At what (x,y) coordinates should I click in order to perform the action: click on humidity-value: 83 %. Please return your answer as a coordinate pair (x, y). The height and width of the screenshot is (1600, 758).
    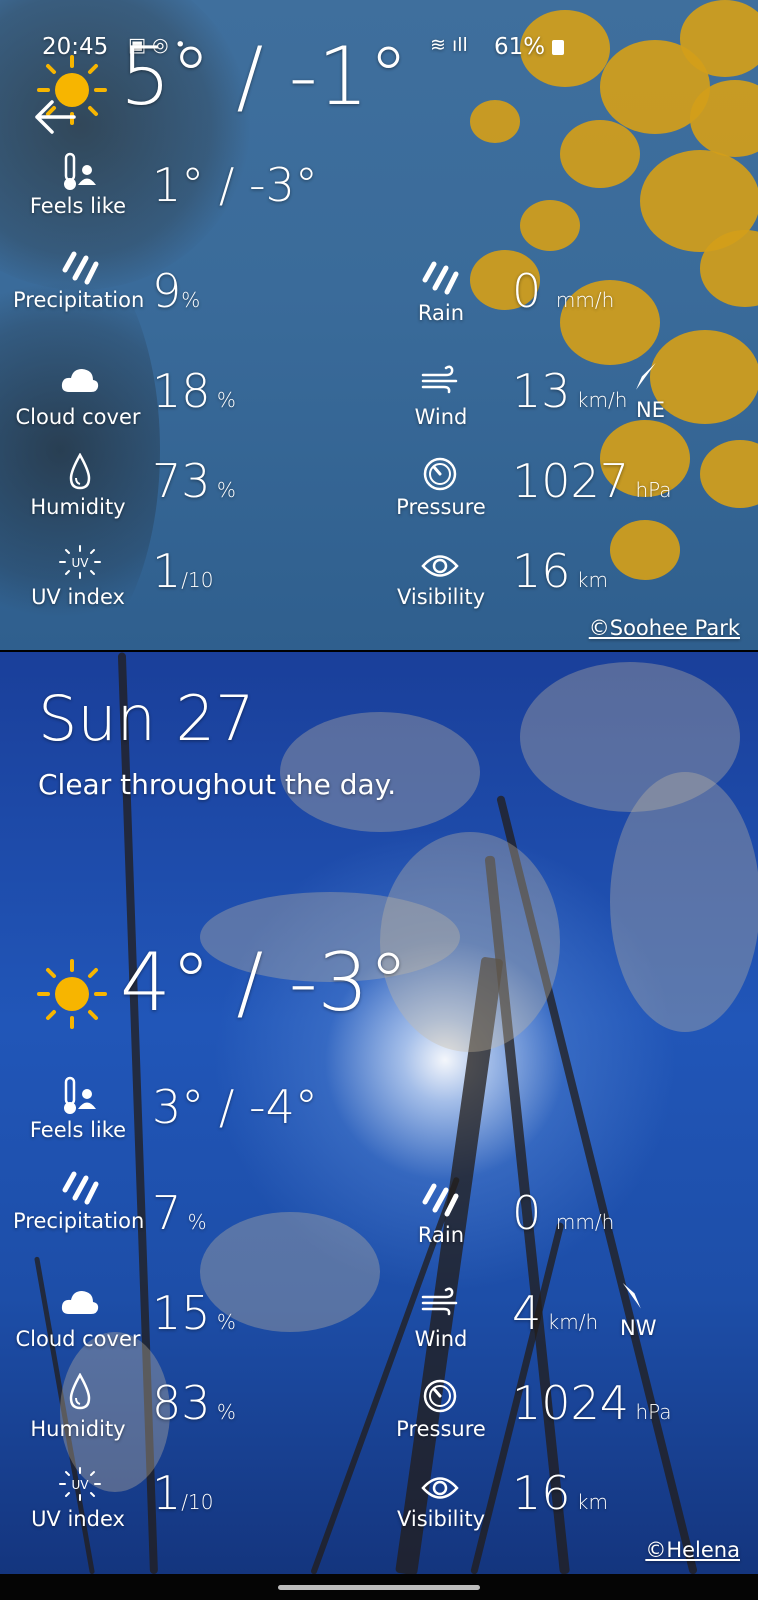
    Looking at the image, I should click on (194, 1403).